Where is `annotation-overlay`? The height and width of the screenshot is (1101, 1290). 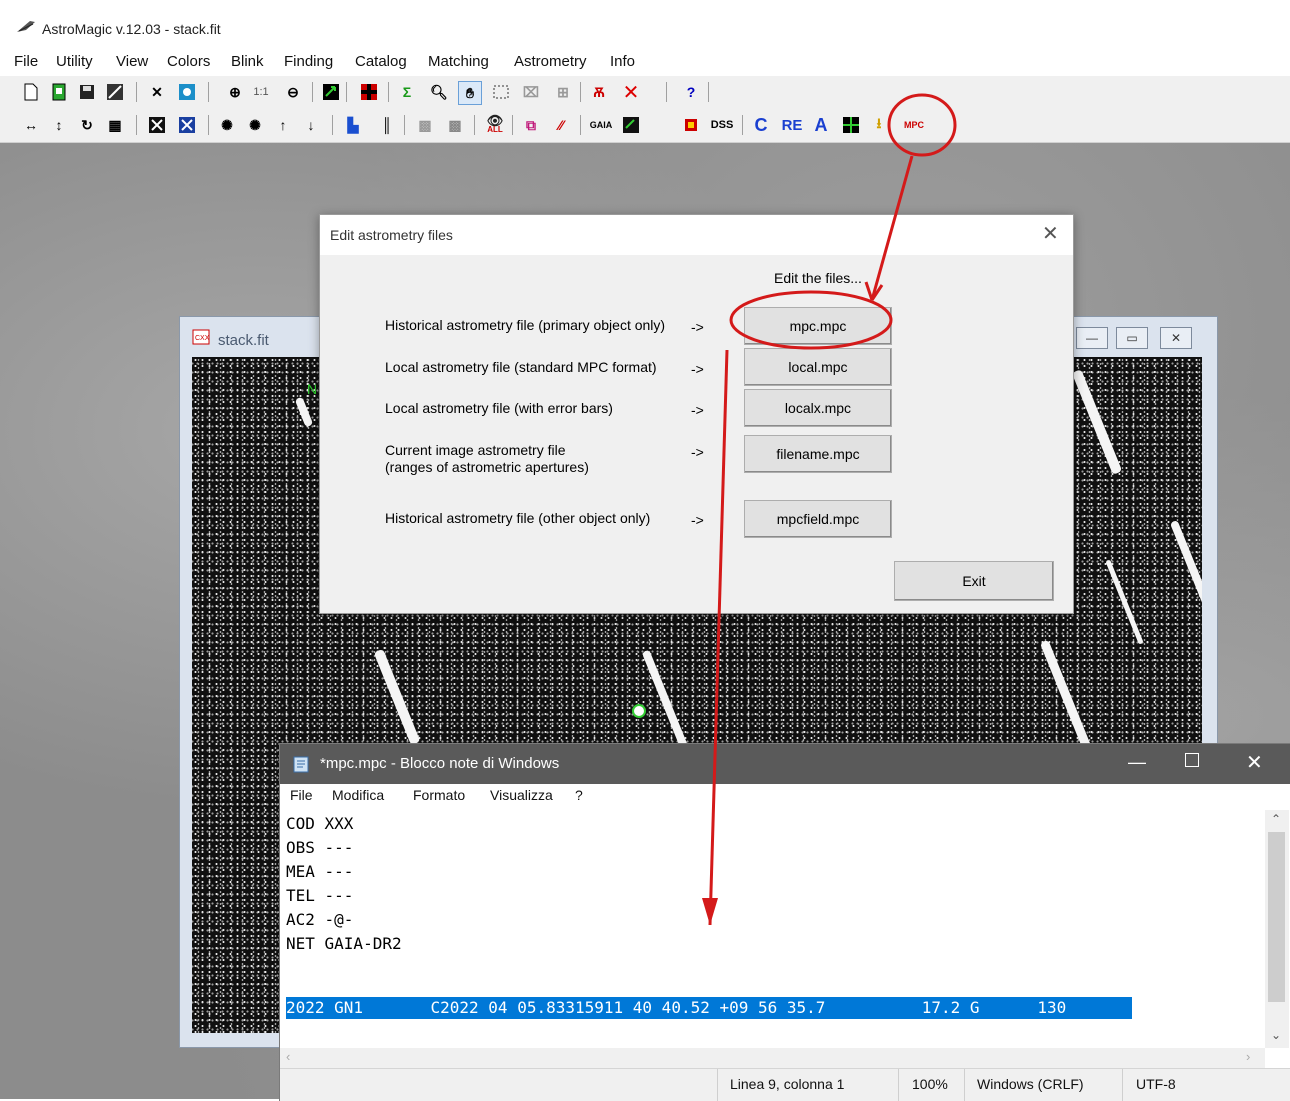
annotation-overlay is located at coordinates (829, 509).